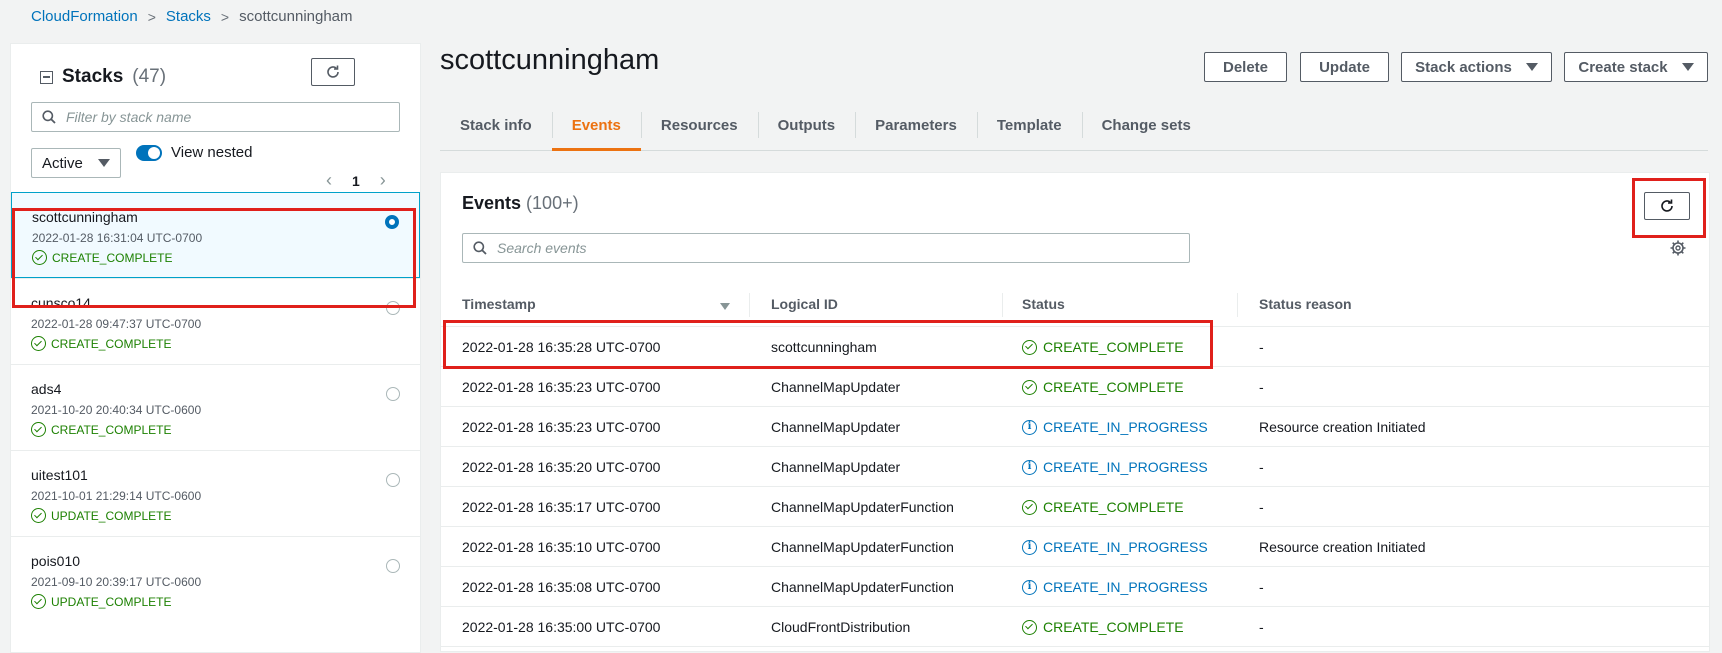  I want to click on event-timestamp: 2022-01-28 16:35:20 UTC-0700, so click(561, 467).